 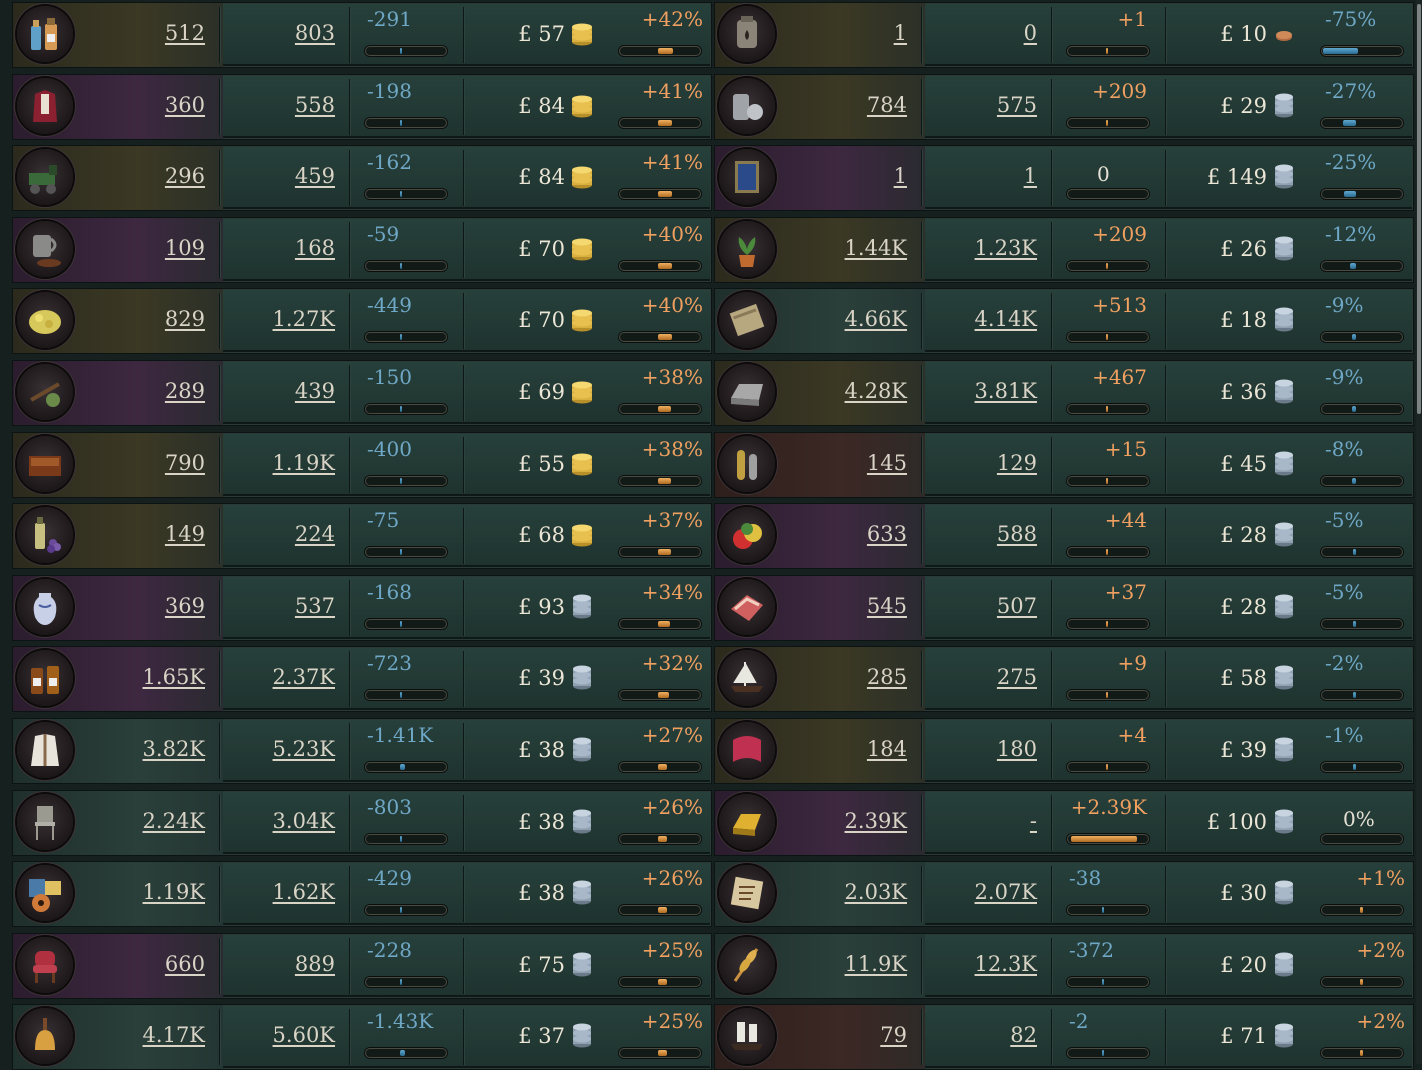 I want to click on demand-value: 2.37K, so click(x=304, y=677).